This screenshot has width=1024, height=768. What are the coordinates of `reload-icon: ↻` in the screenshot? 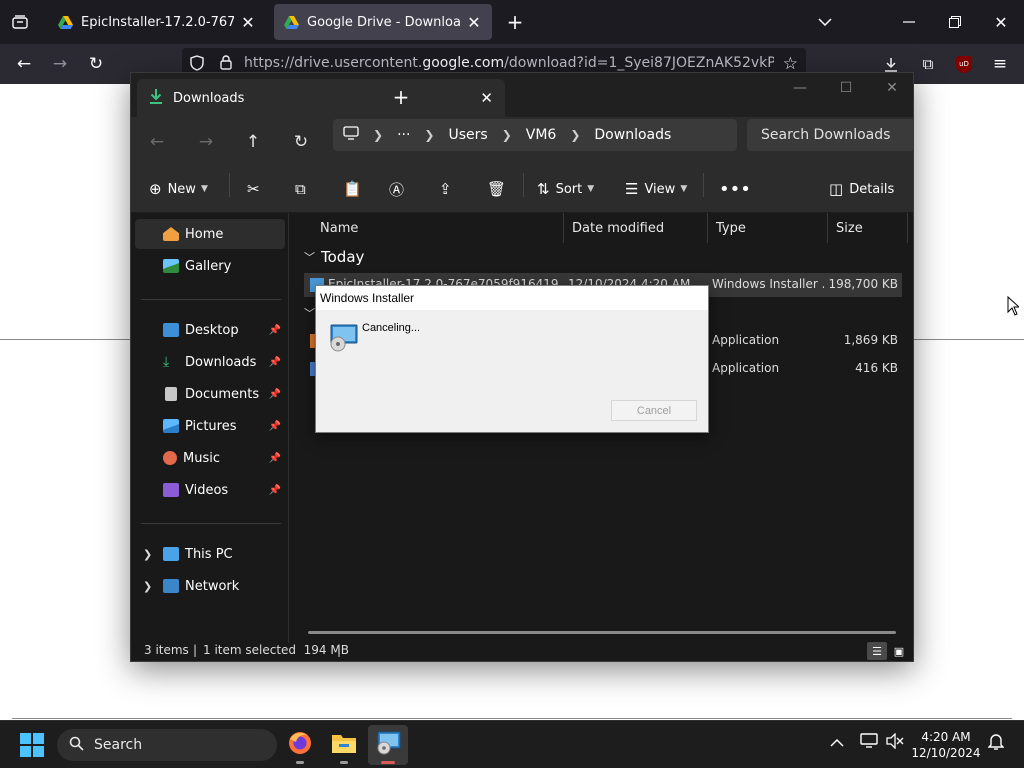 It's located at (96, 64).